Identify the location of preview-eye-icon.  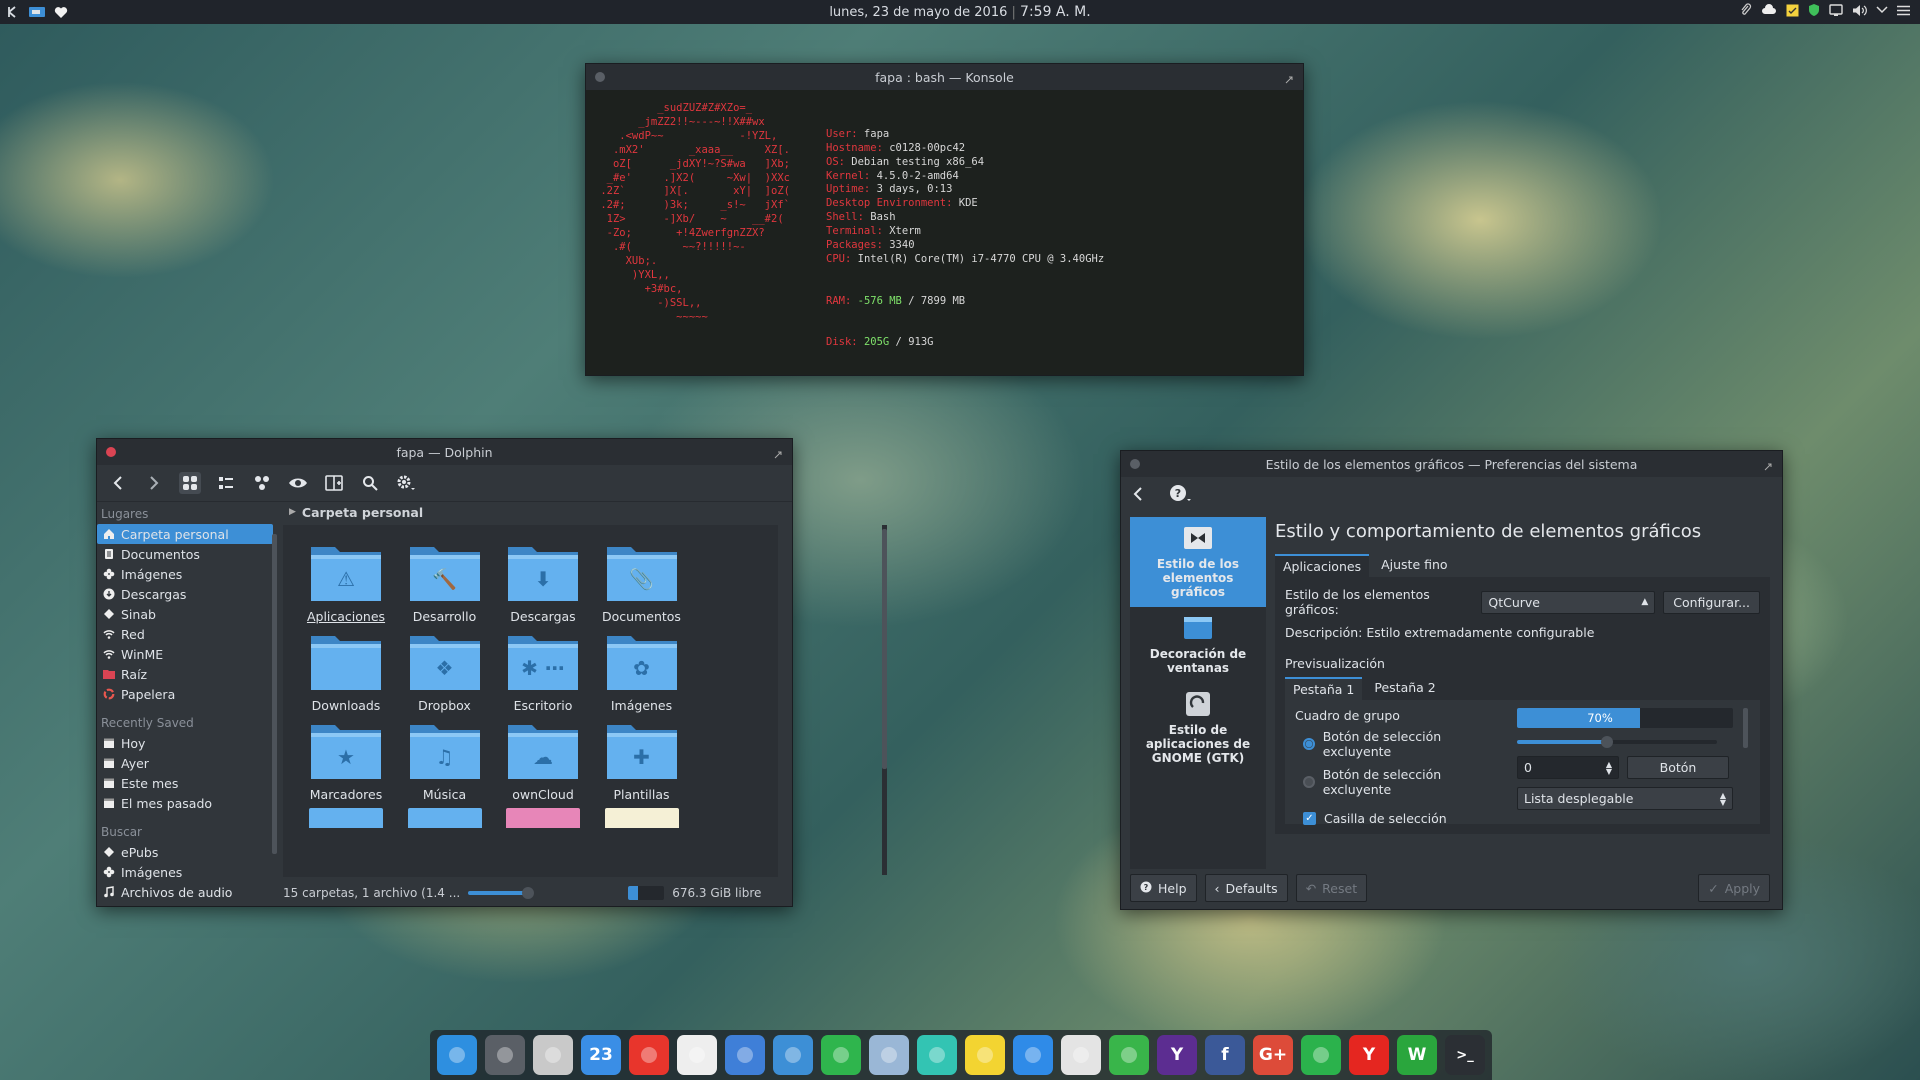
(298, 483).